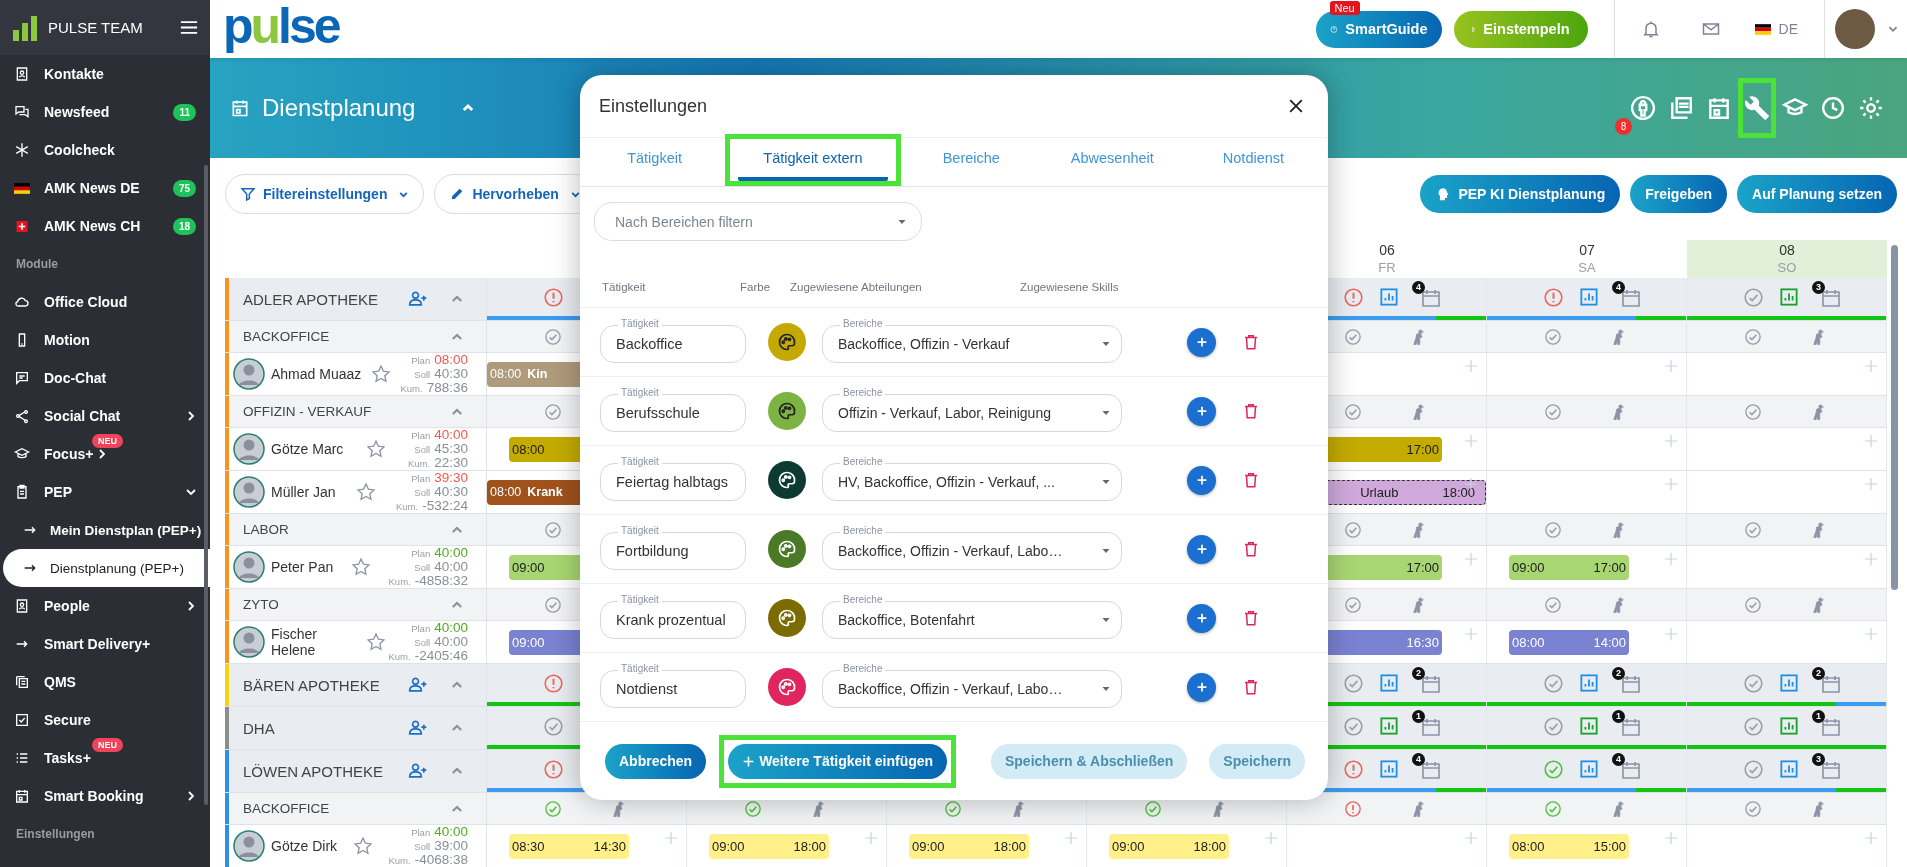 The width and height of the screenshot is (1907, 867). I want to click on cumulative-value: -2405:46, so click(441, 655).